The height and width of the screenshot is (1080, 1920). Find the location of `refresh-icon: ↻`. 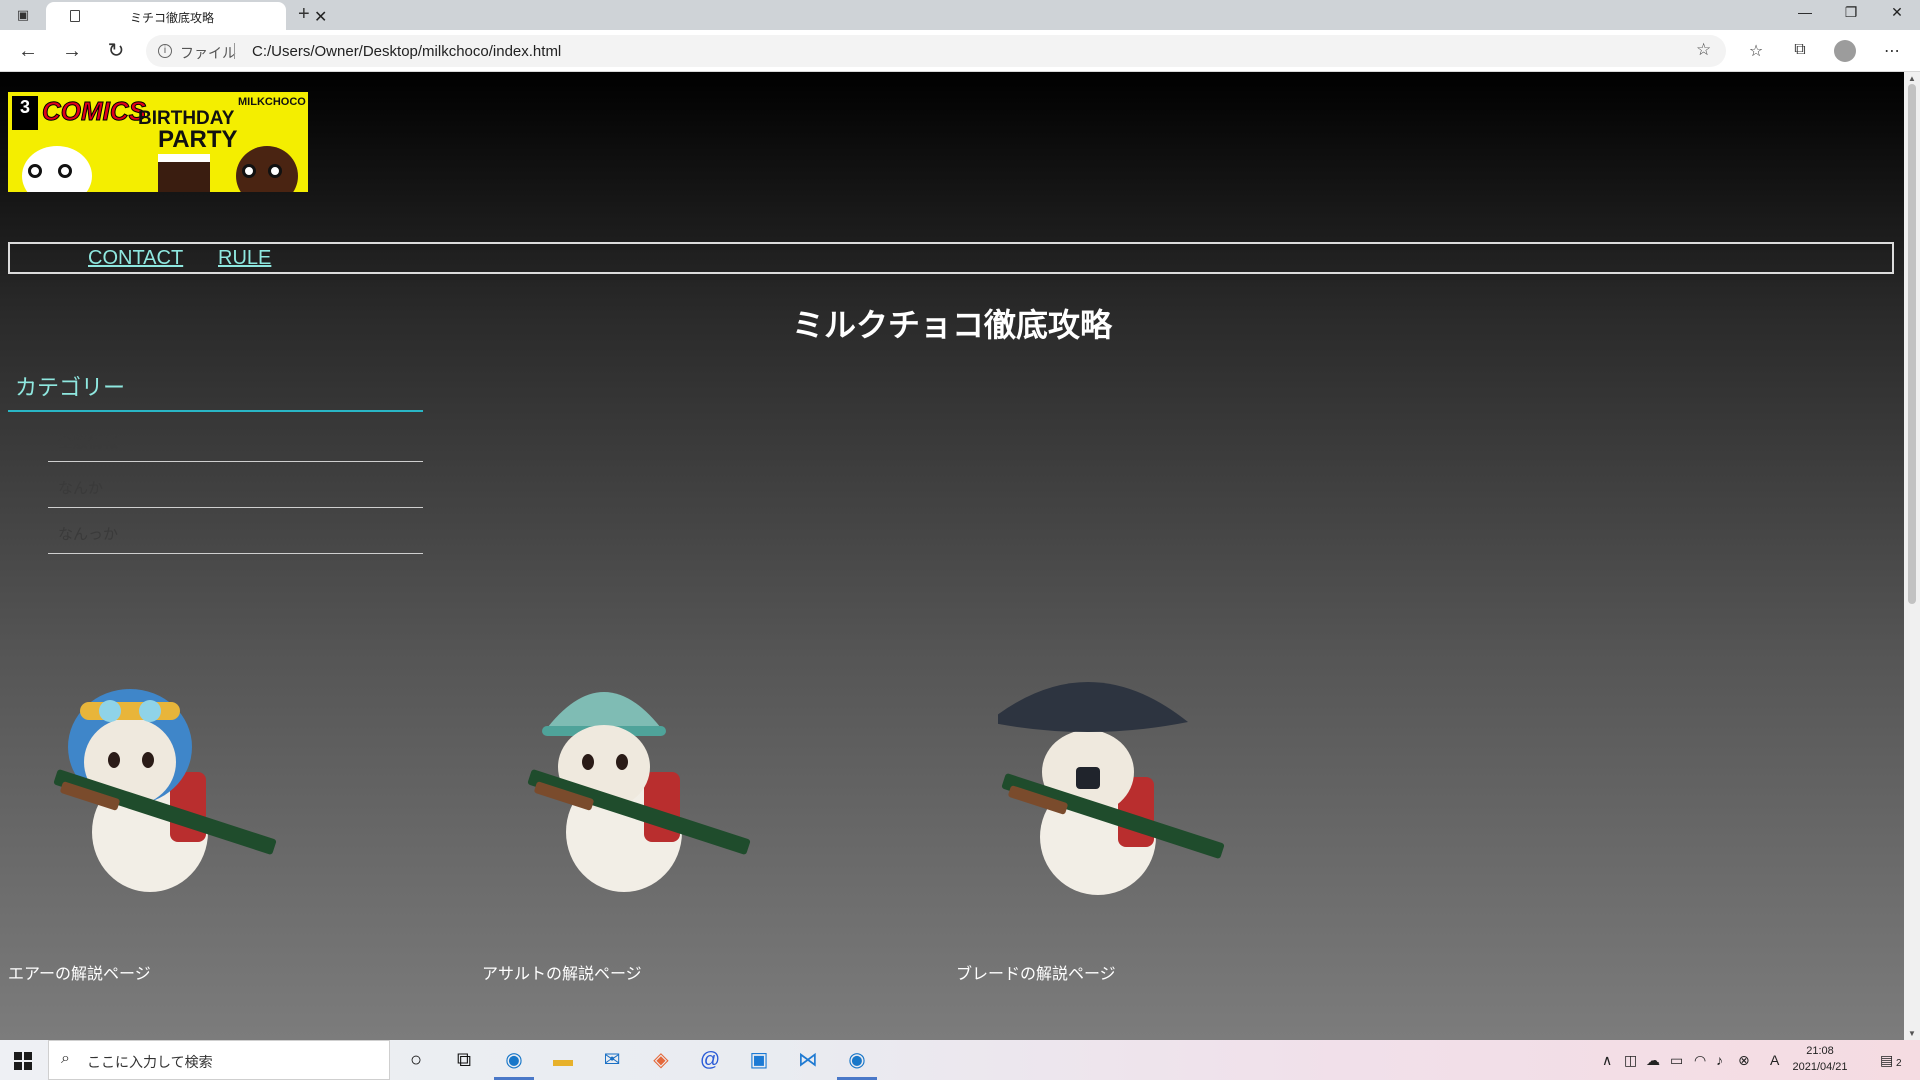

refresh-icon: ↻ is located at coordinates (116, 51).